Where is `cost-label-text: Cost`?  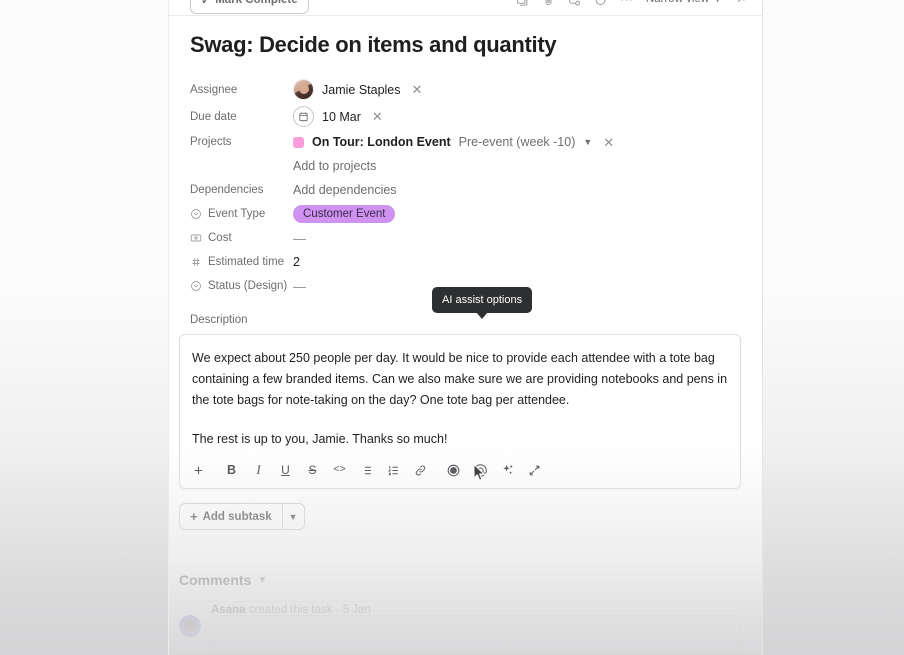 cost-label-text: Cost is located at coordinates (220, 238).